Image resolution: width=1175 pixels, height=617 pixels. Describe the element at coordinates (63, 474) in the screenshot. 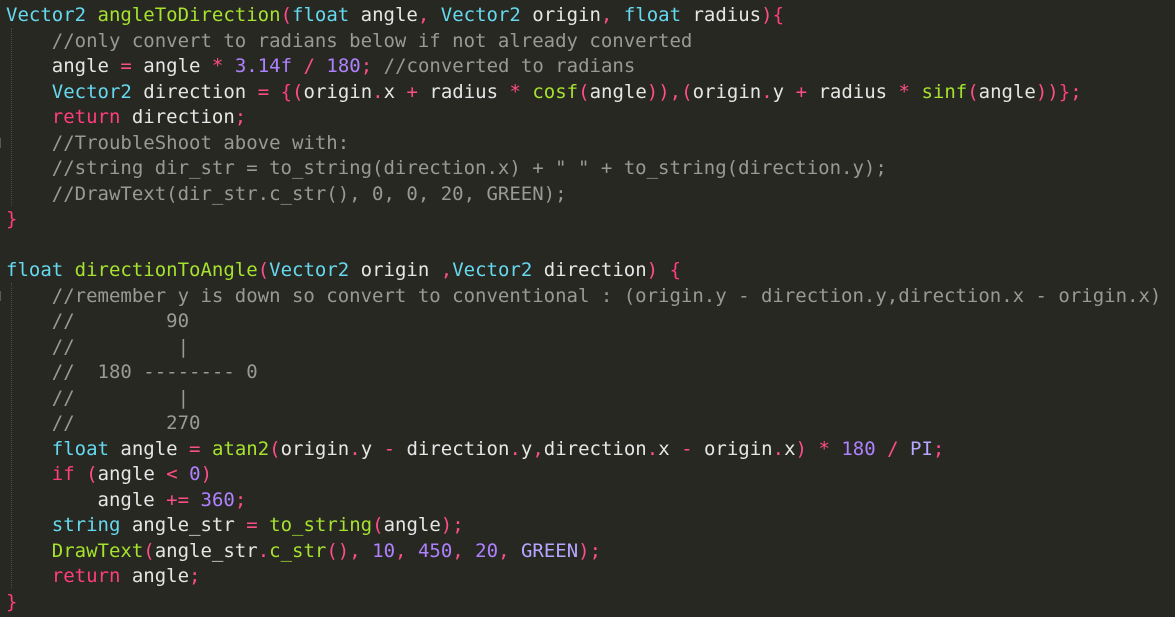

I see `code-token: if` at that location.